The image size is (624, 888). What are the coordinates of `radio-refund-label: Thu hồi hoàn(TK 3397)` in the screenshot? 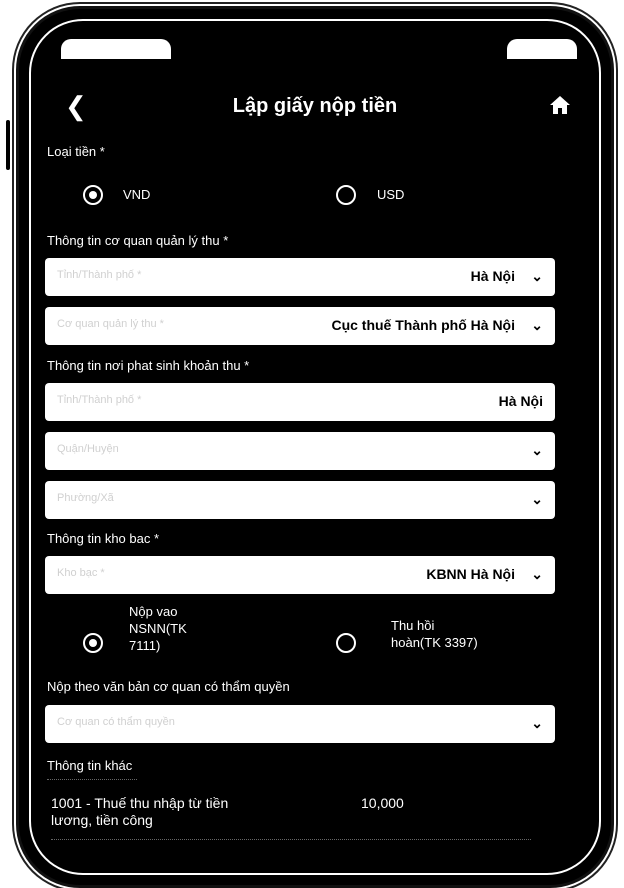 It's located at (434, 634).